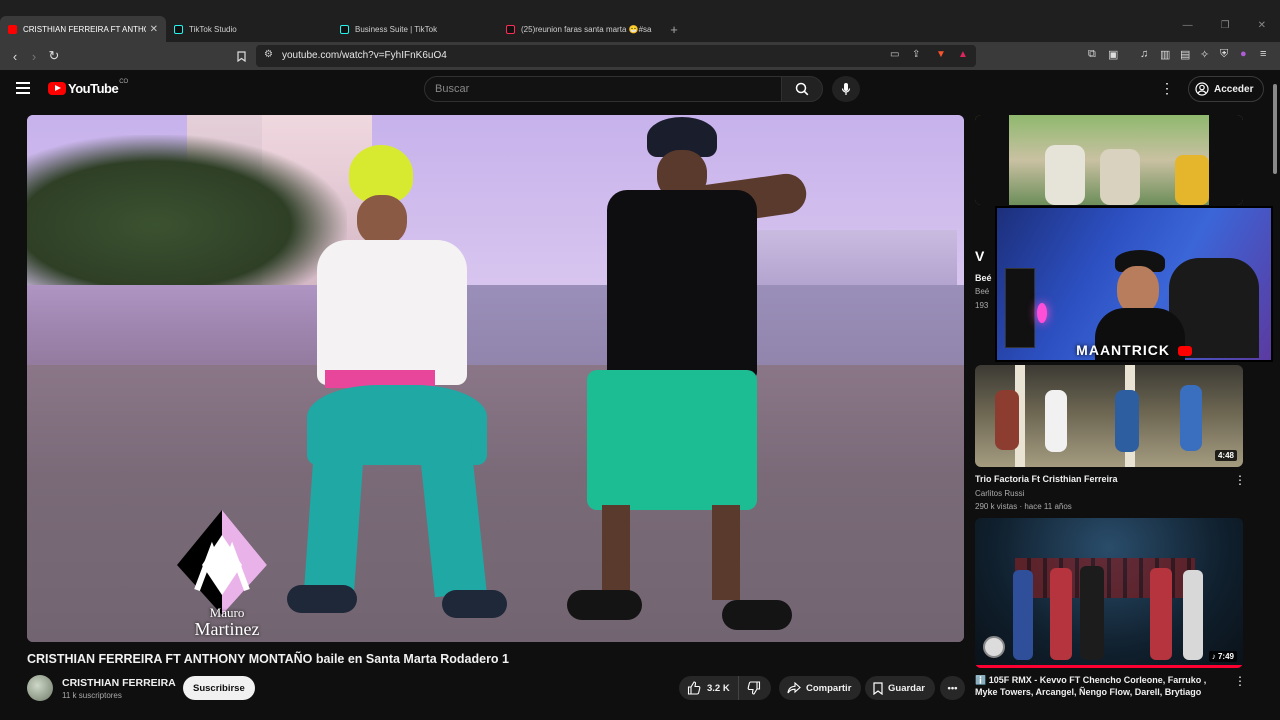 This screenshot has width=1280, height=720. I want to click on bookmark-icon, so click(241, 56).